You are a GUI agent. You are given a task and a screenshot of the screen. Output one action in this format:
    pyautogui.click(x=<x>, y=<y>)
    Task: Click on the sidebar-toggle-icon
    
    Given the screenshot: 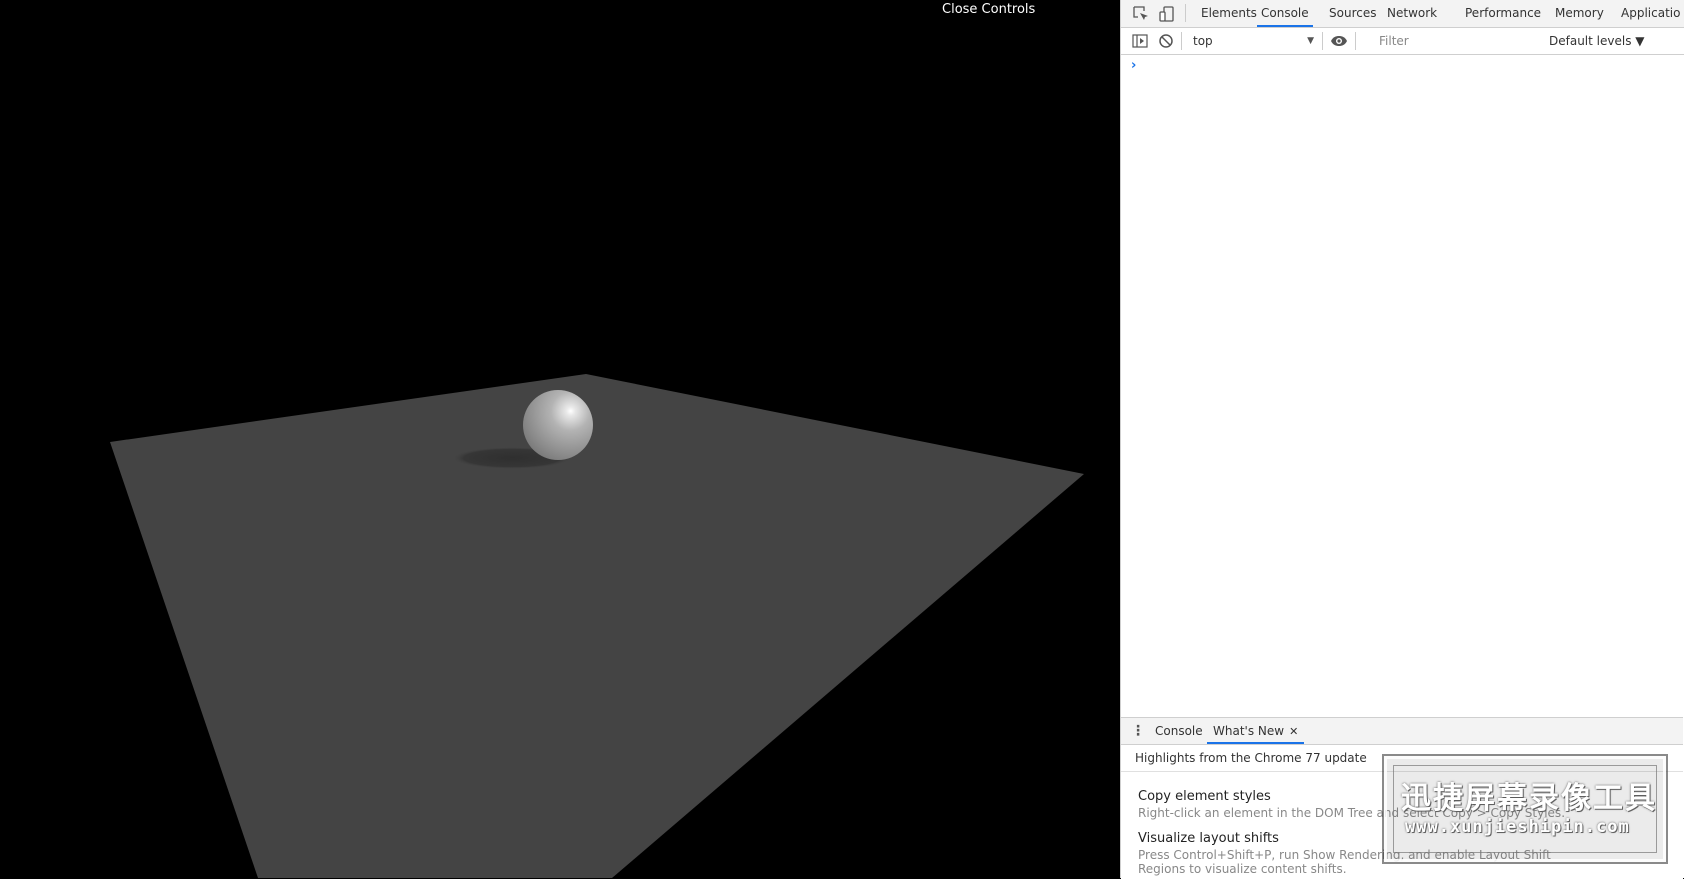 What is the action you would take?
    pyautogui.click(x=1140, y=41)
    